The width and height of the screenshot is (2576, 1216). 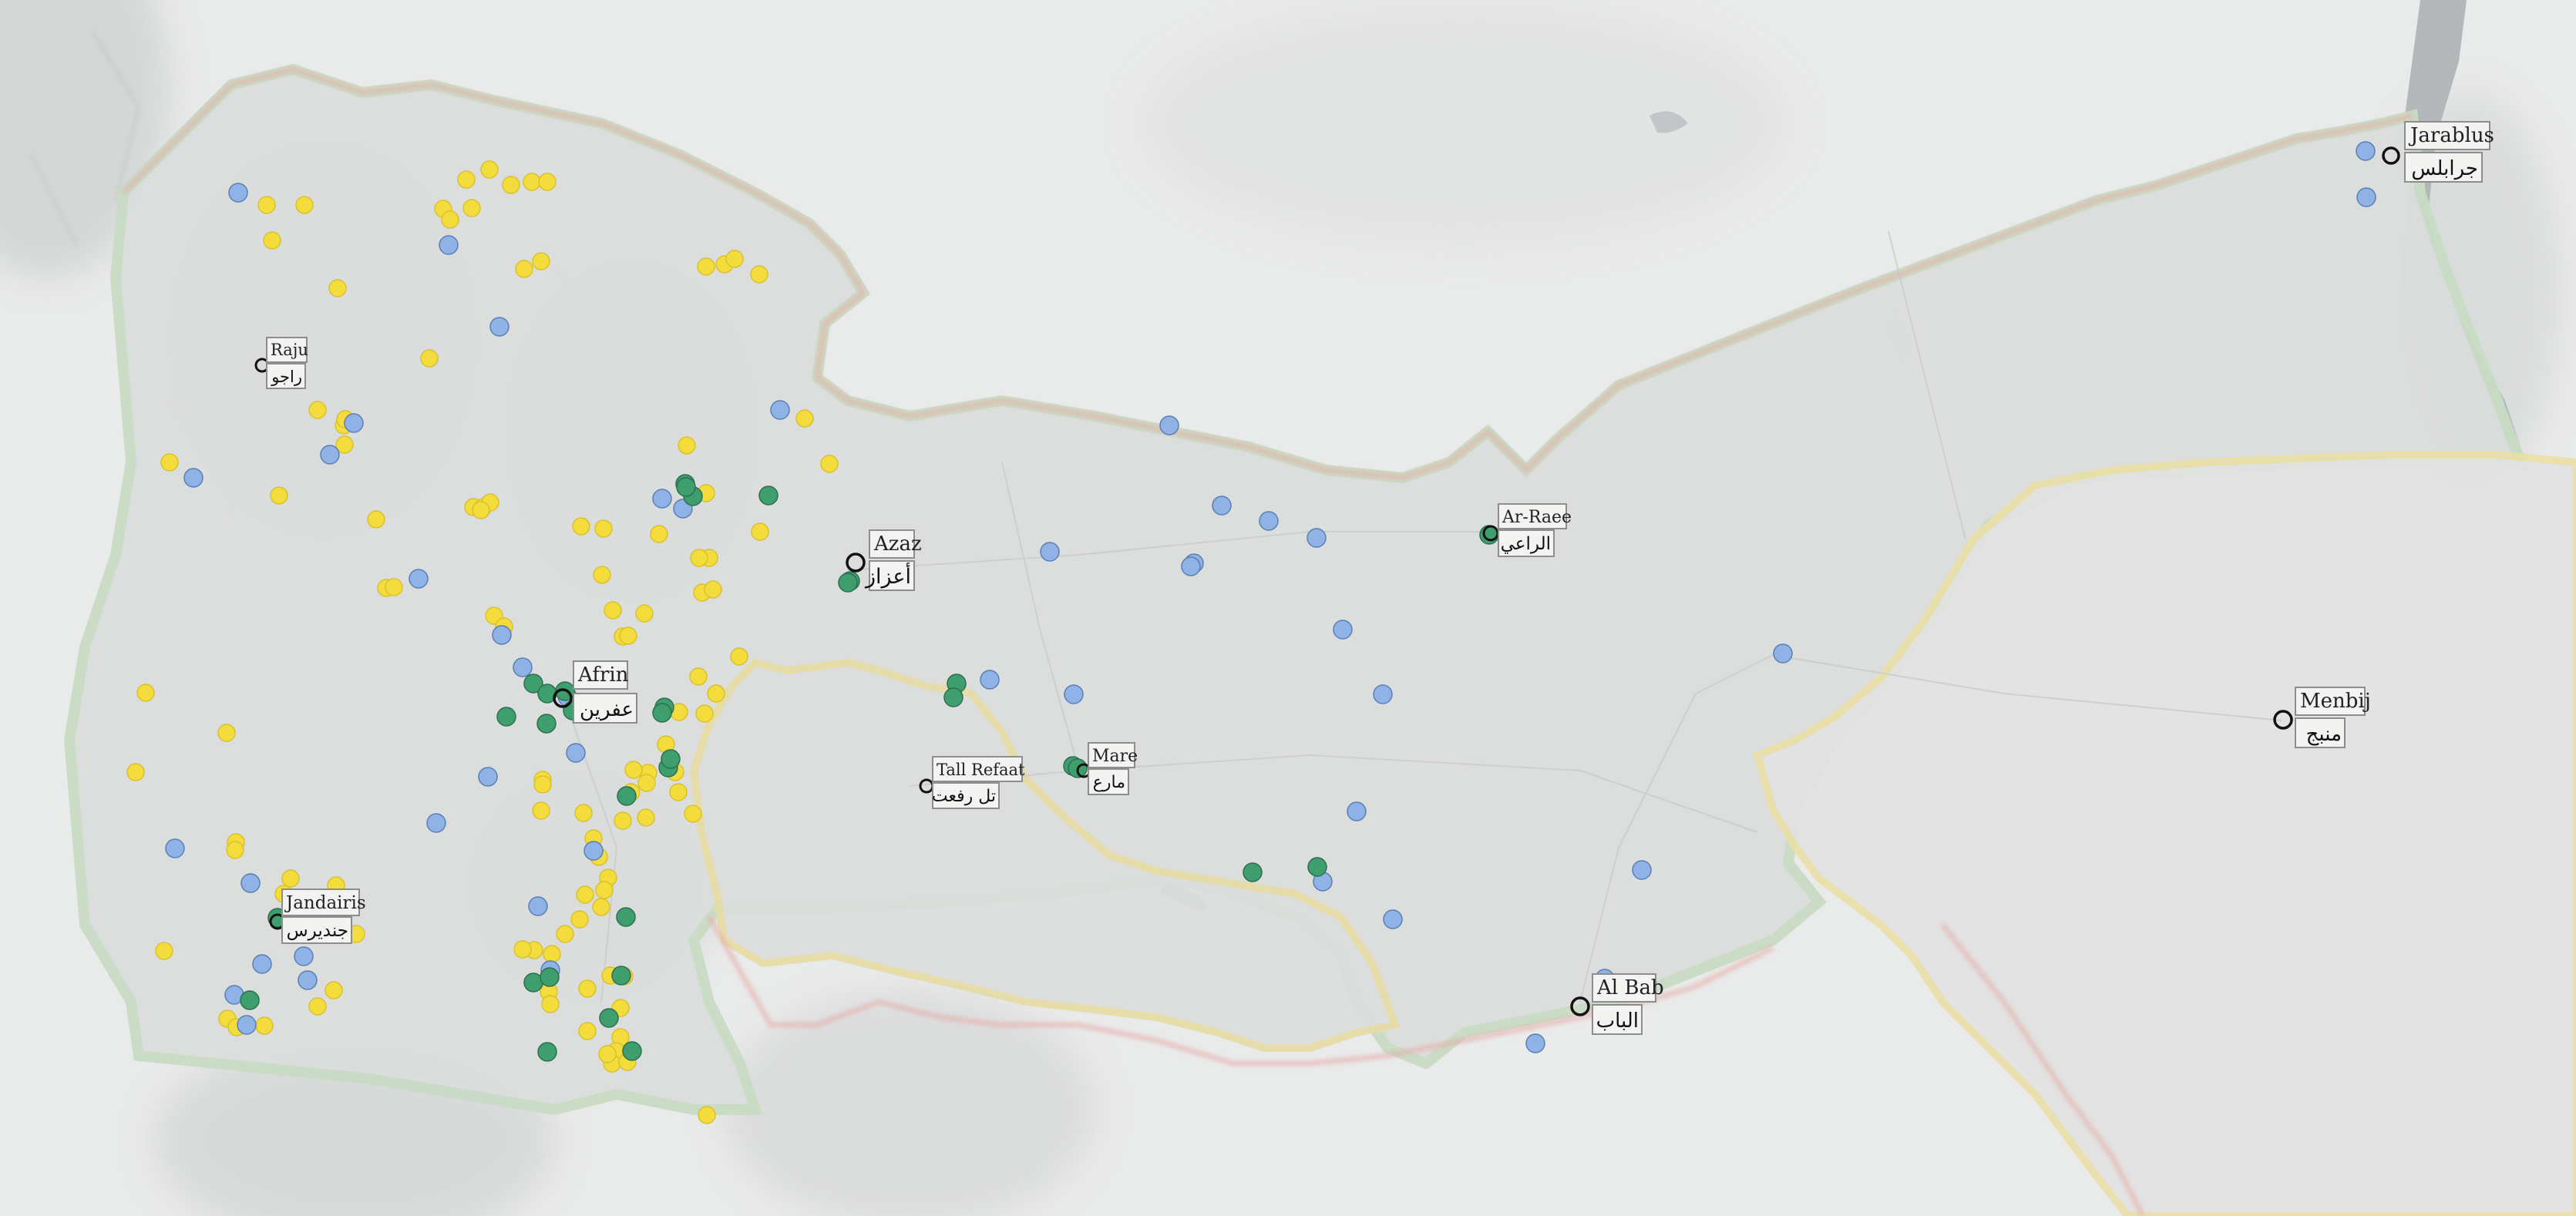 What do you see at coordinates (317, 916) in the screenshot?
I see `town-jandairis: Jandairis جنديرس` at bounding box center [317, 916].